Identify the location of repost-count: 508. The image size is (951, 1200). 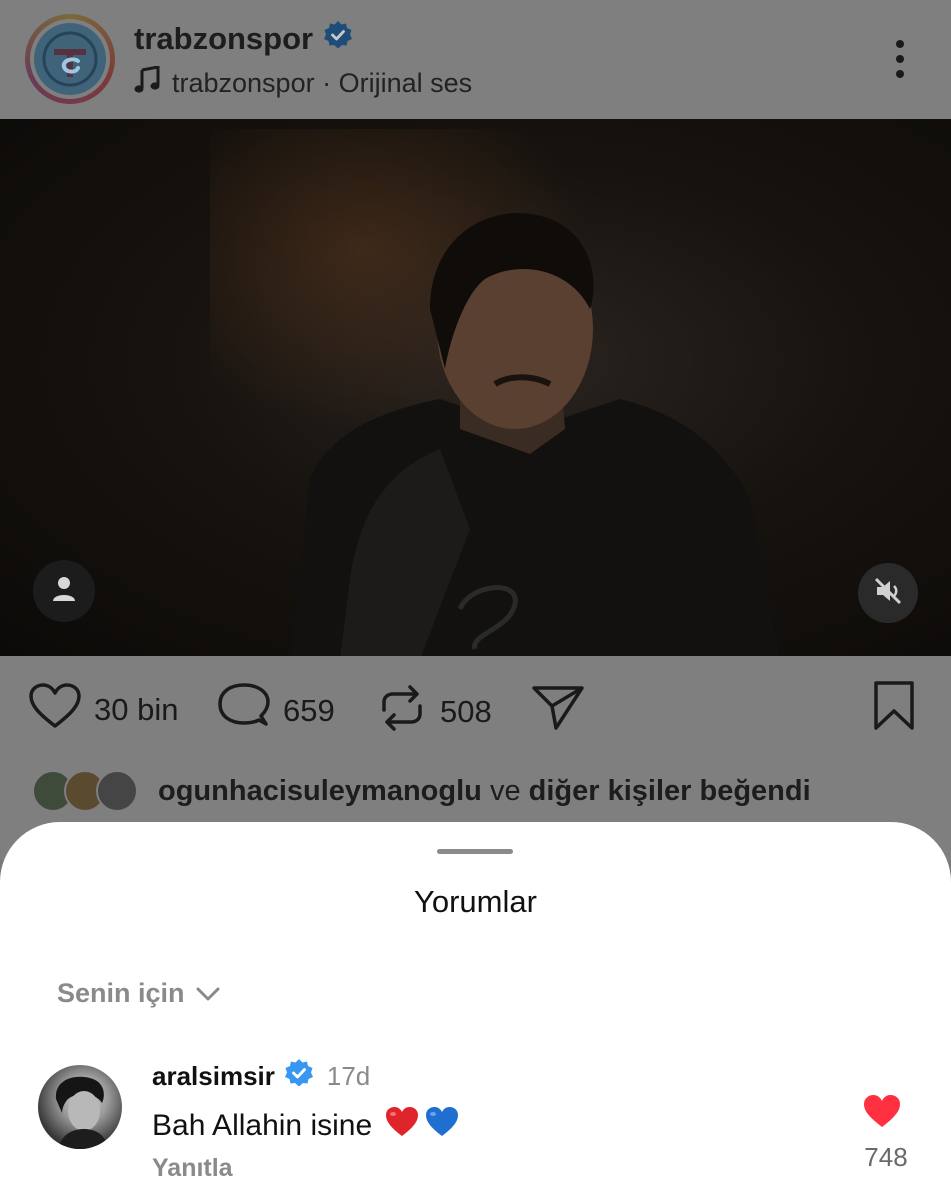
(466, 711).